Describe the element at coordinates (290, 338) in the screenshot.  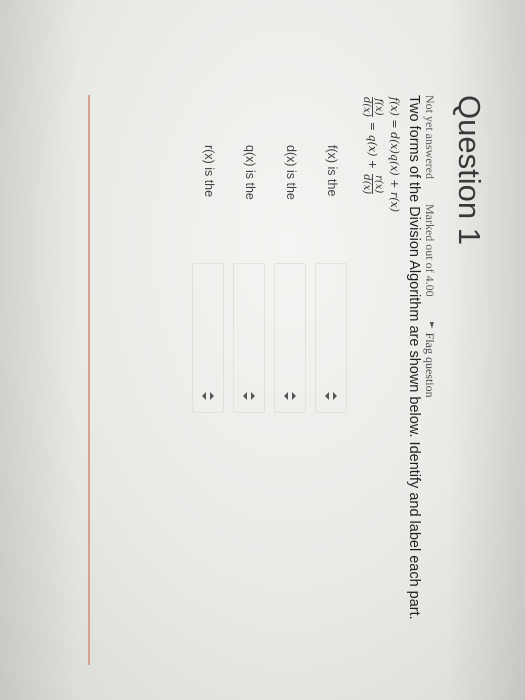
I see `answer-select-dx` at that location.